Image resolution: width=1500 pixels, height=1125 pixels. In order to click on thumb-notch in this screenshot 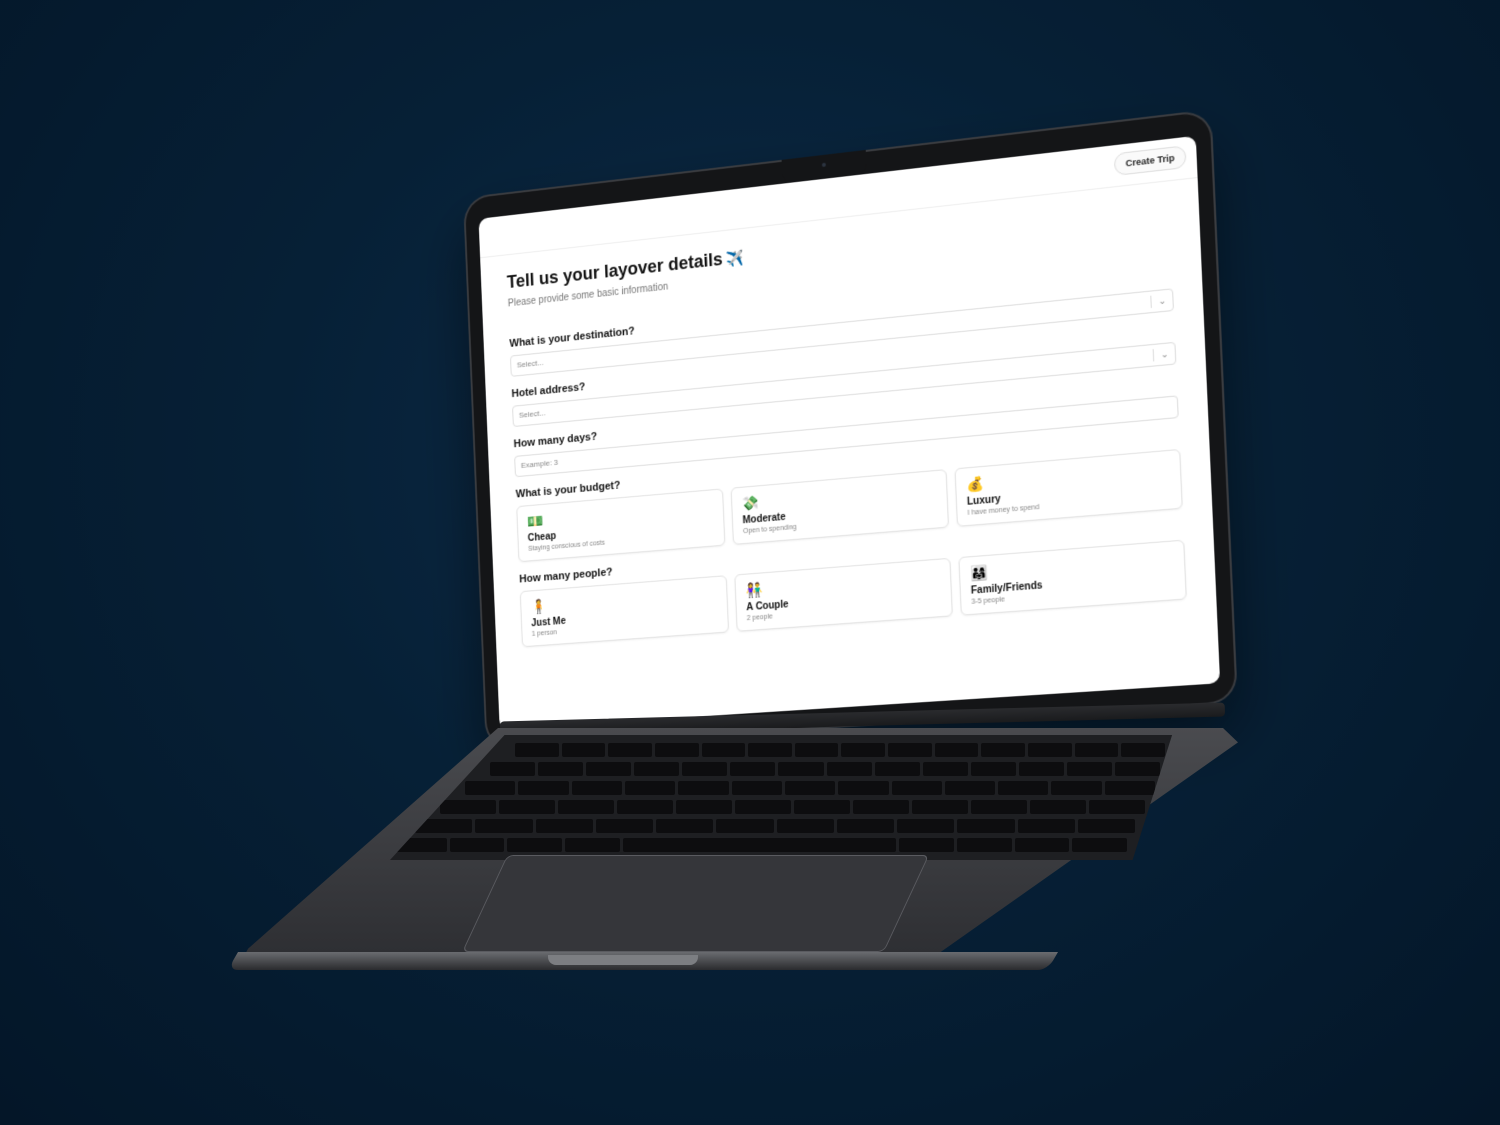, I will do `click(623, 960)`.